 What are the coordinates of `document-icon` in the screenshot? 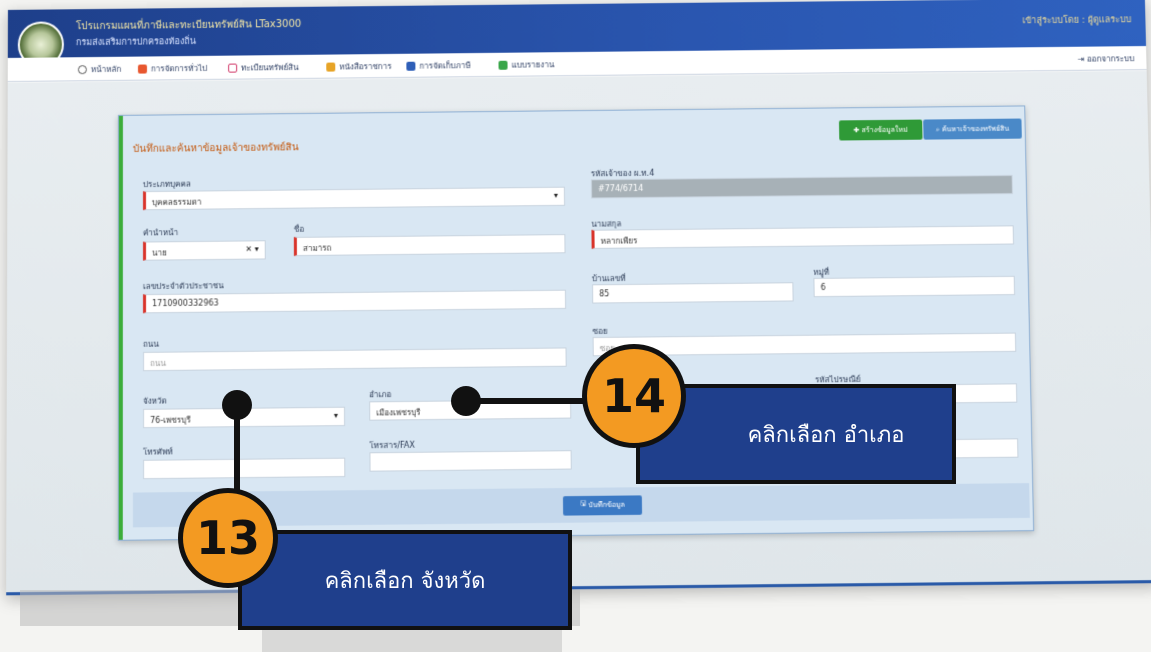 It's located at (330, 67).